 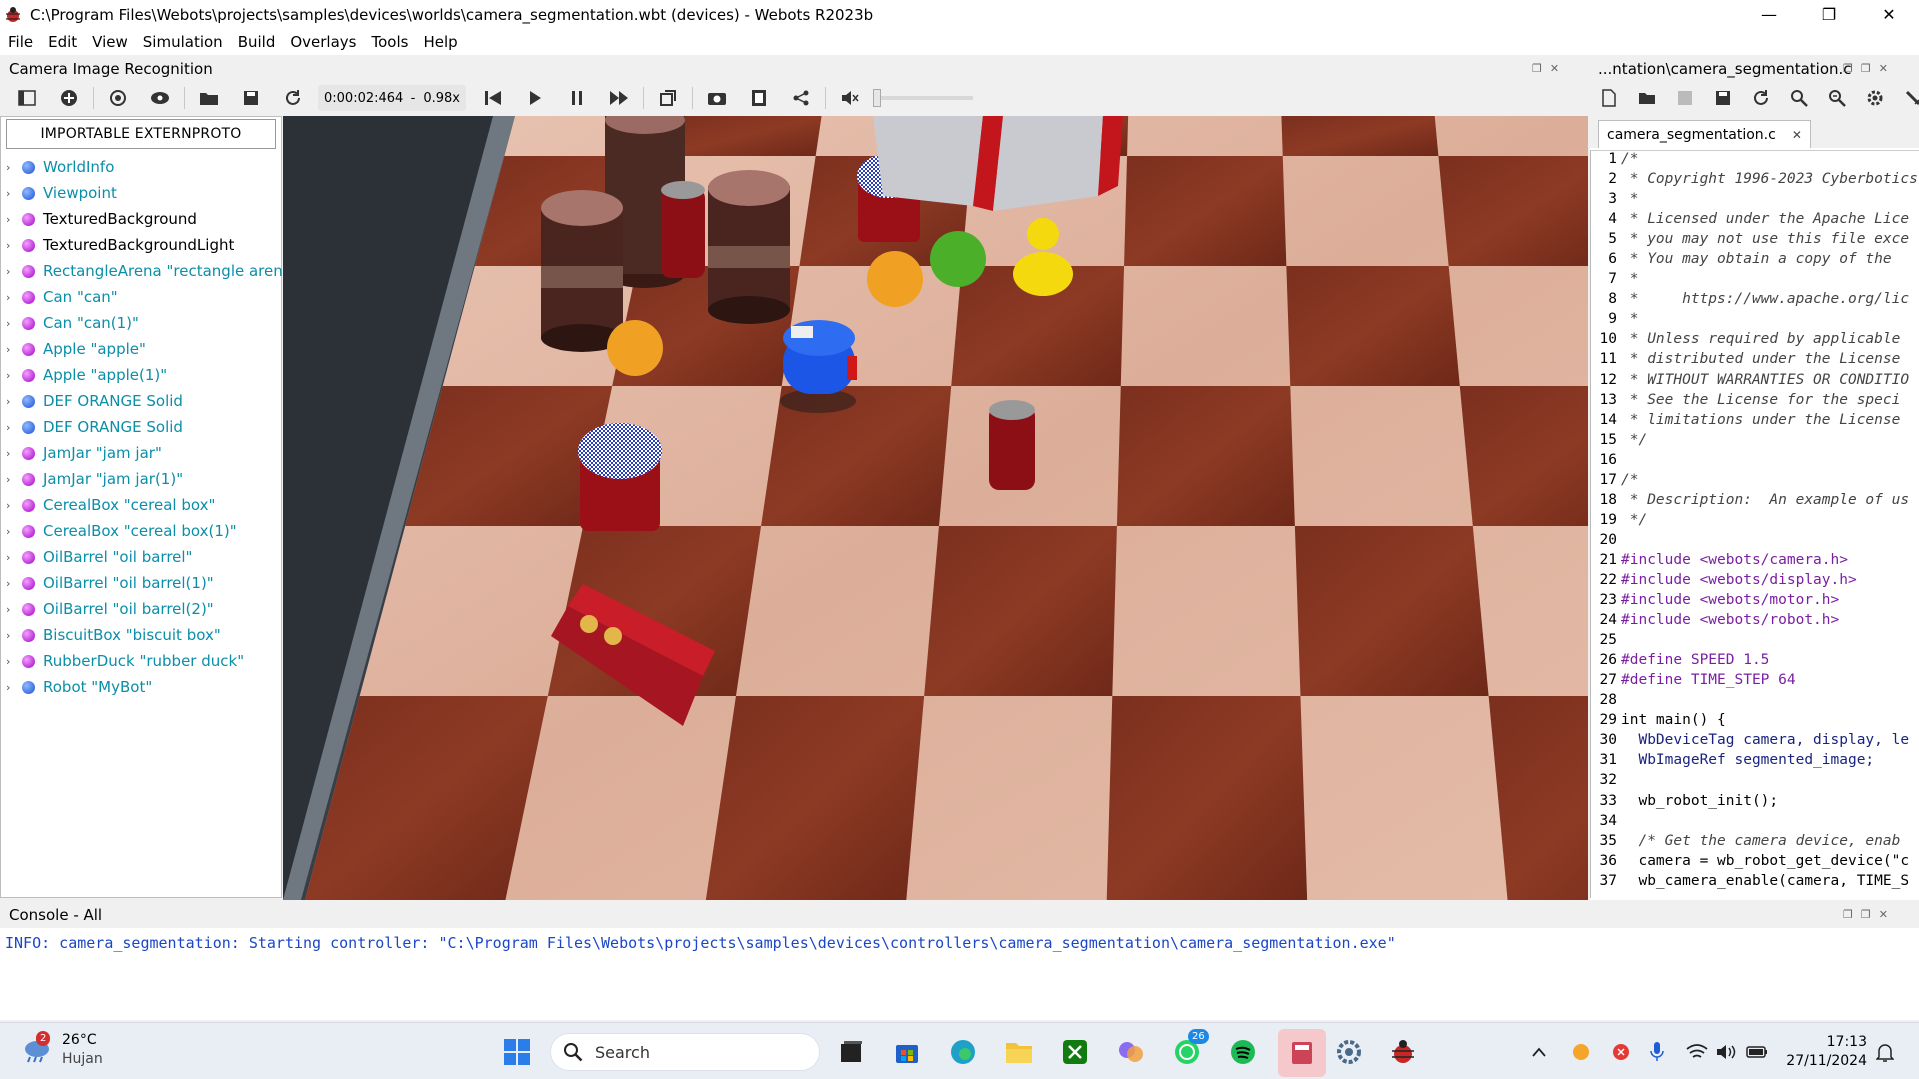 What do you see at coordinates (1829, 14) in the screenshot?
I see `maximize-button: ❐` at bounding box center [1829, 14].